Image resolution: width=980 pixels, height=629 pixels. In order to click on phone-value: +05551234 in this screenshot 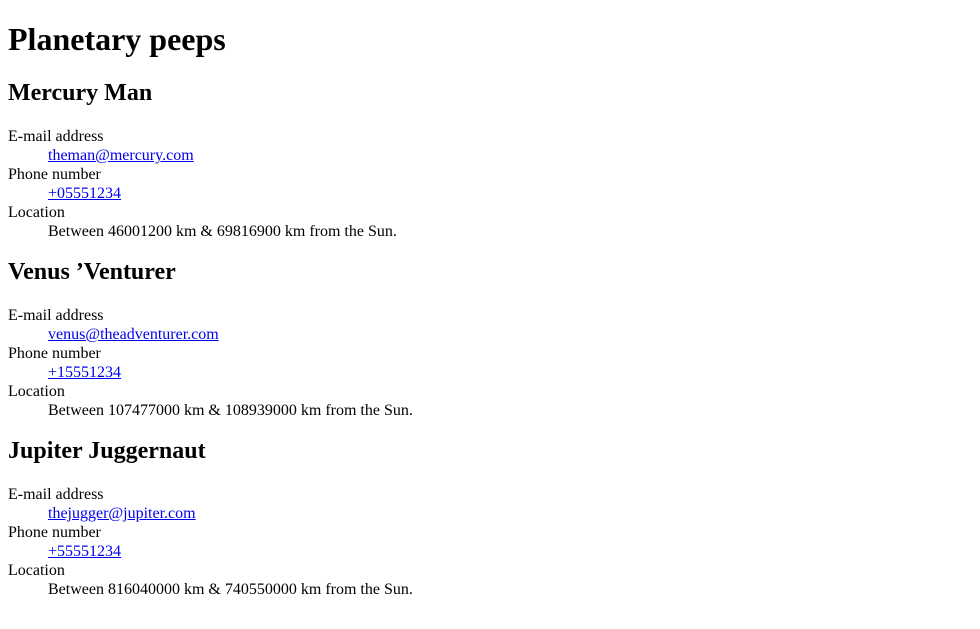, I will do `click(510, 193)`.